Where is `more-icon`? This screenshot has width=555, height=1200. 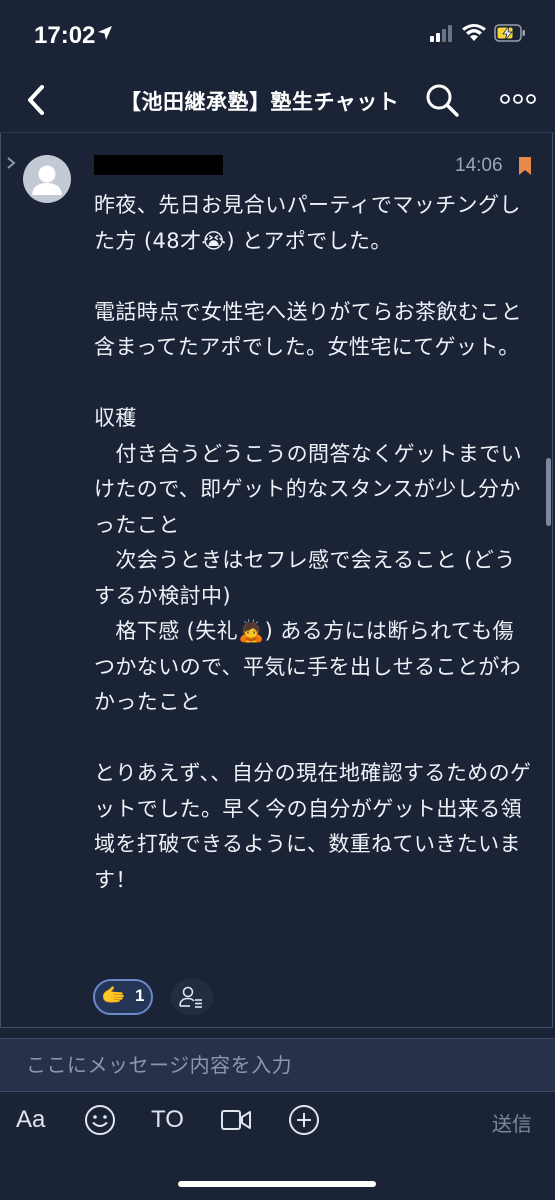
more-icon is located at coordinates (518, 99).